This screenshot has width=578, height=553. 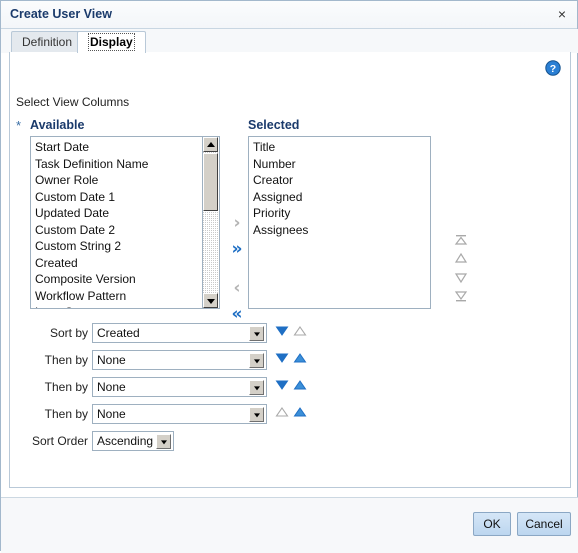 I want to click on list-item: Updated Date, so click(x=119, y=213).